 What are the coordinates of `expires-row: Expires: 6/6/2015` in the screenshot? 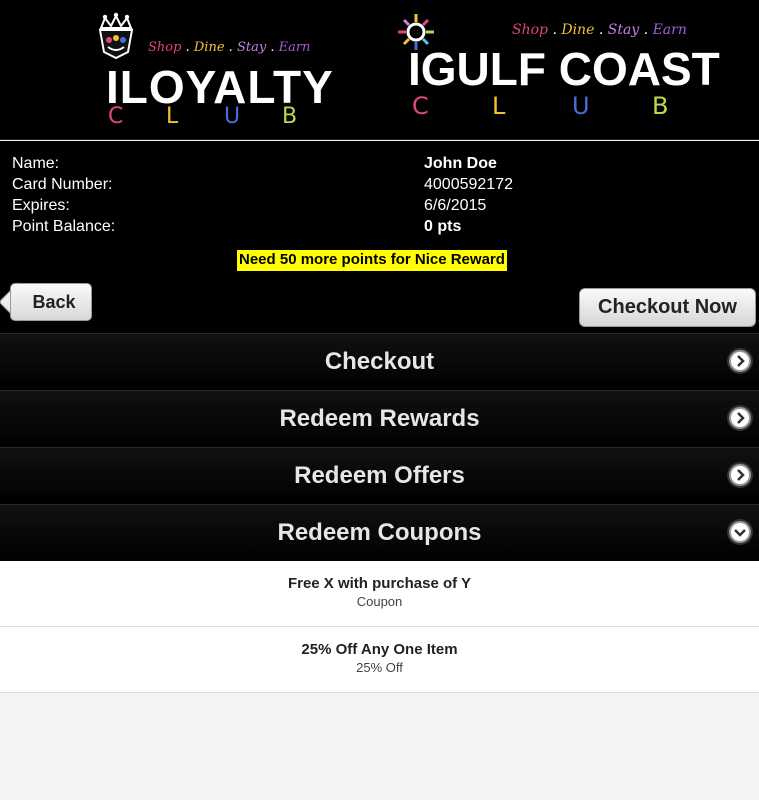 It's located at (382, 207).